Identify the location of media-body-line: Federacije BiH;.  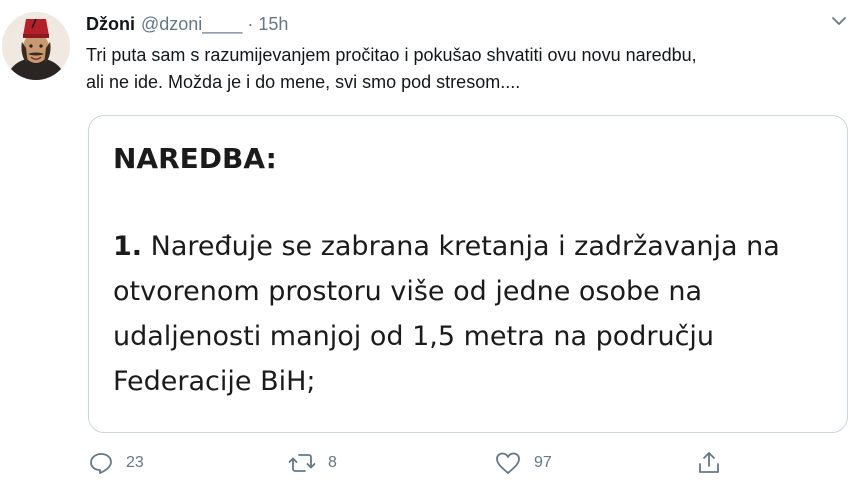
(214, 381).